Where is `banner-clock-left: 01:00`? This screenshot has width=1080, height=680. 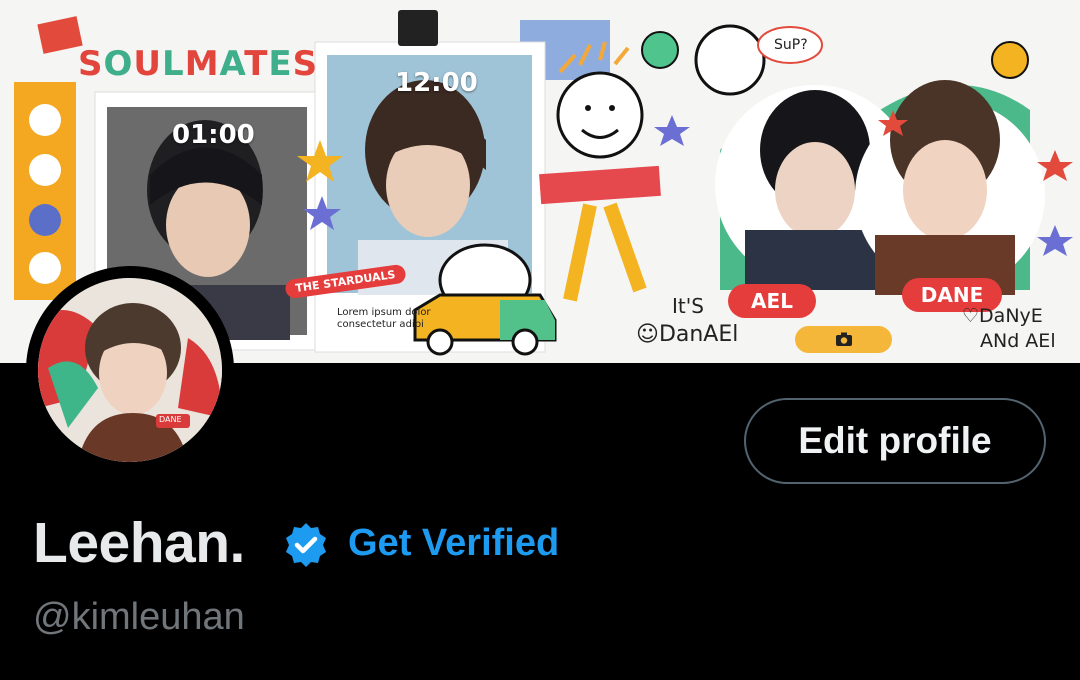 banner-clock-left: 01:00 is located at coordinates (213, 135).